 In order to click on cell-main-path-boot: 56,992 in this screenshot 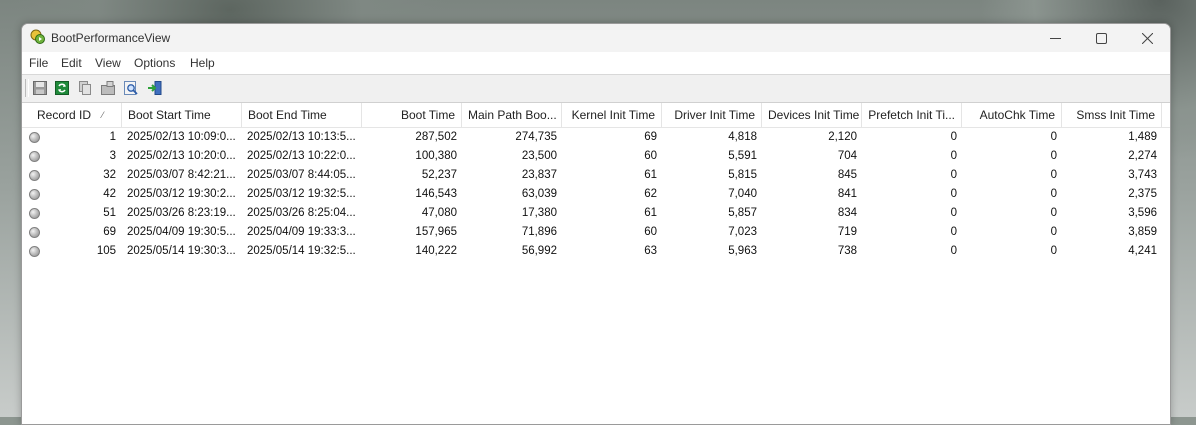, I will do `click(539, 251)`.